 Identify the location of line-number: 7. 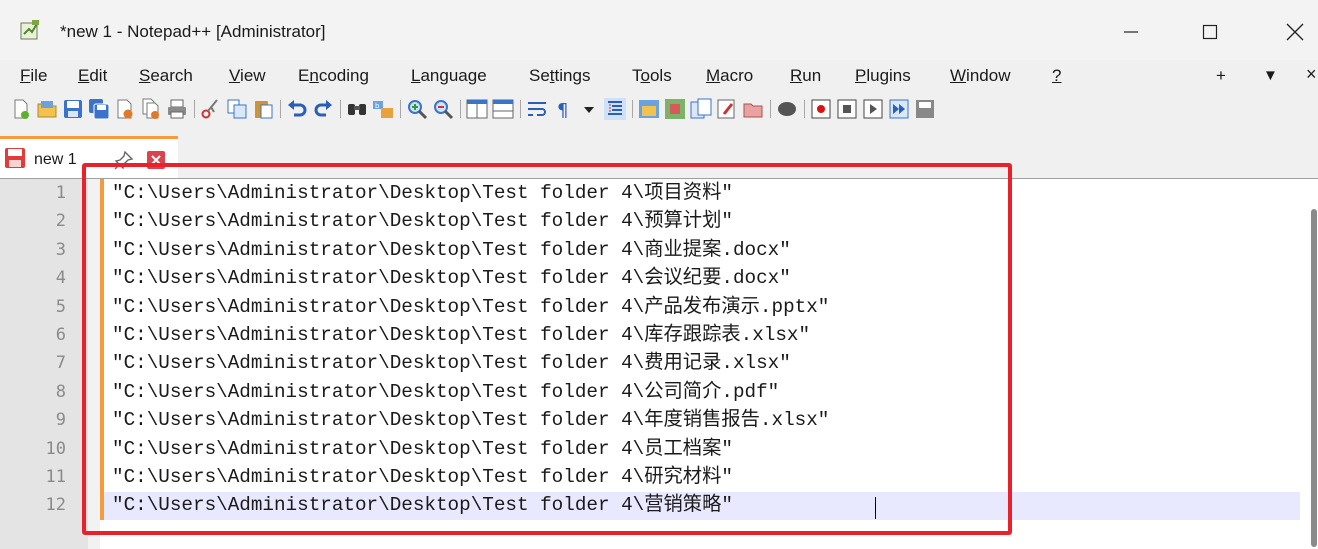
(60, 363).